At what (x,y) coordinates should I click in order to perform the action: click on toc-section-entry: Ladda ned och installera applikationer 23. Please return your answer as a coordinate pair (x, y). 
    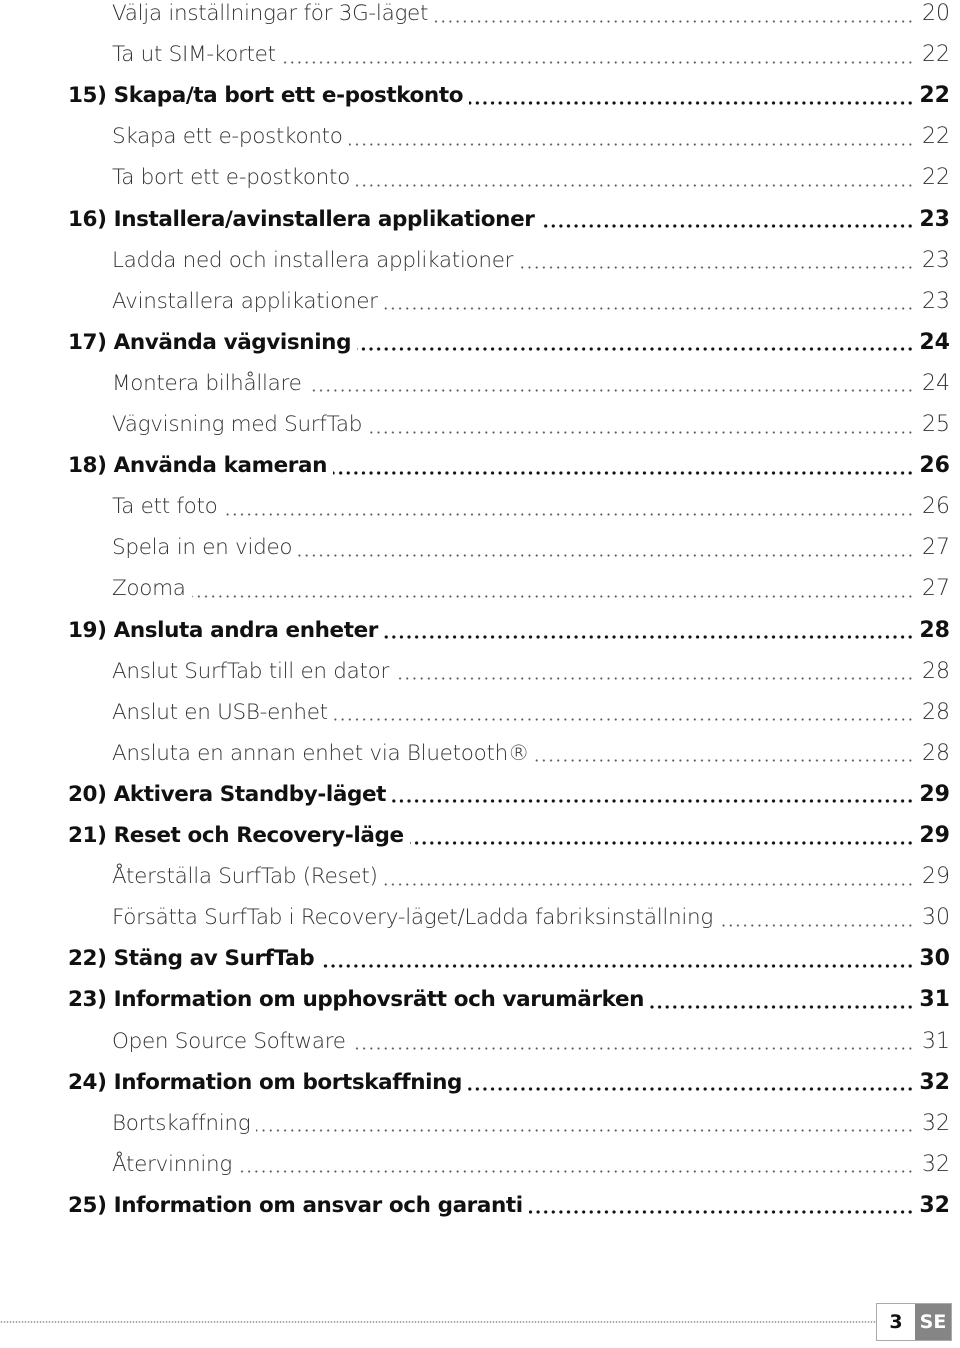
    Looking at the image, I should click on (480, 260).